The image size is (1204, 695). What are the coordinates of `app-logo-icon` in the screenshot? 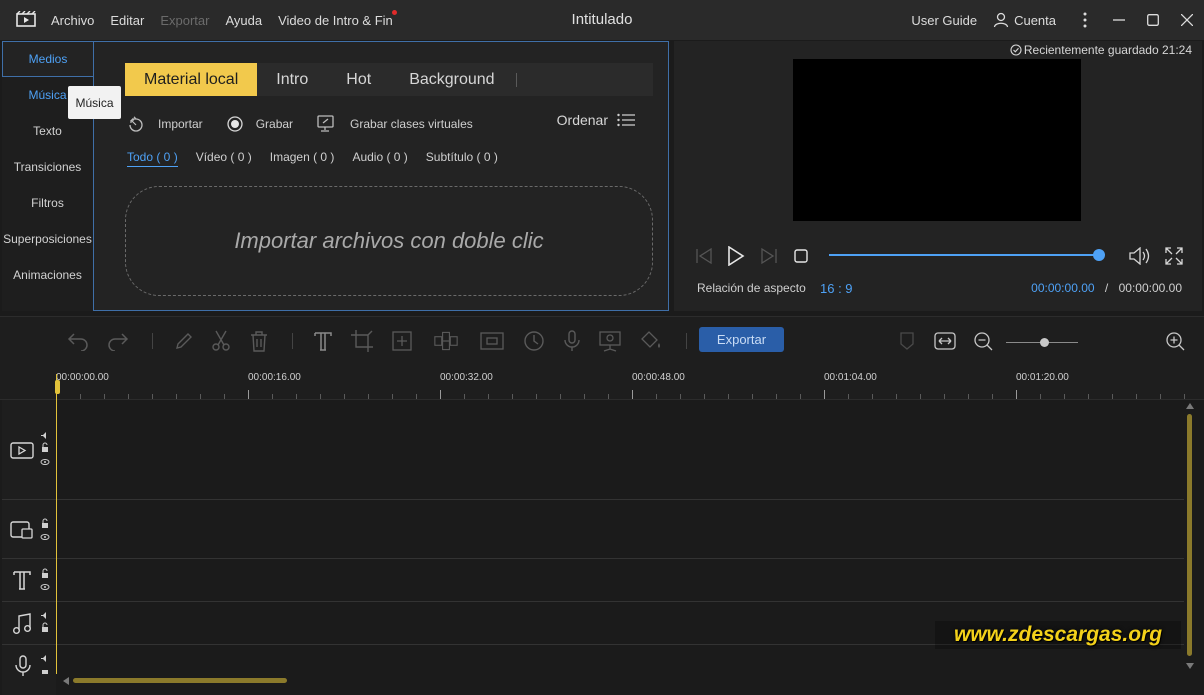 It's located at (26, 19).